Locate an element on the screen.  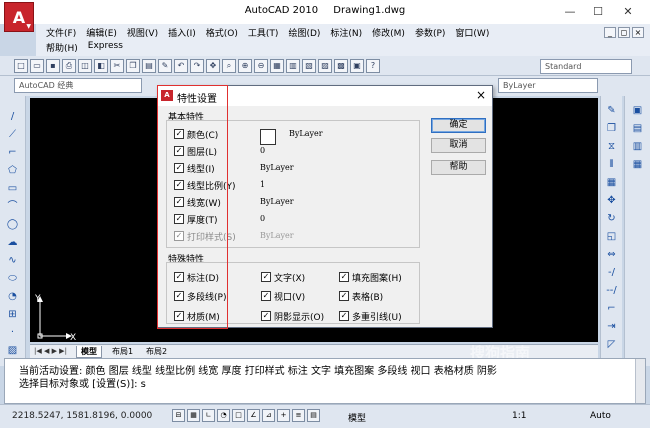
quick-properties-icon: ▤ is located at coordinates (313, 415).